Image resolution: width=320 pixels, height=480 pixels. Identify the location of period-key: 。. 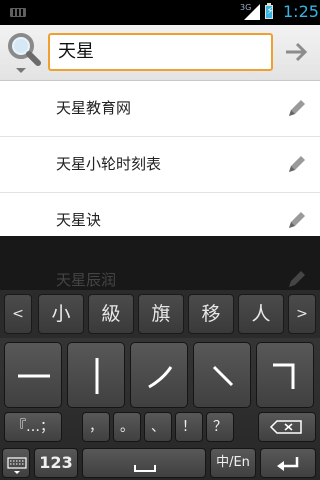
(127, 427).